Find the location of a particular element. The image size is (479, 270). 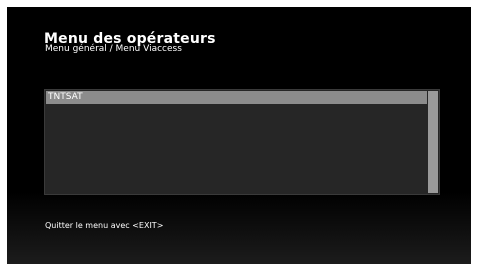

exit-hint: Quitter le menu avec <EXIT> is located at coordinates (104, 225).